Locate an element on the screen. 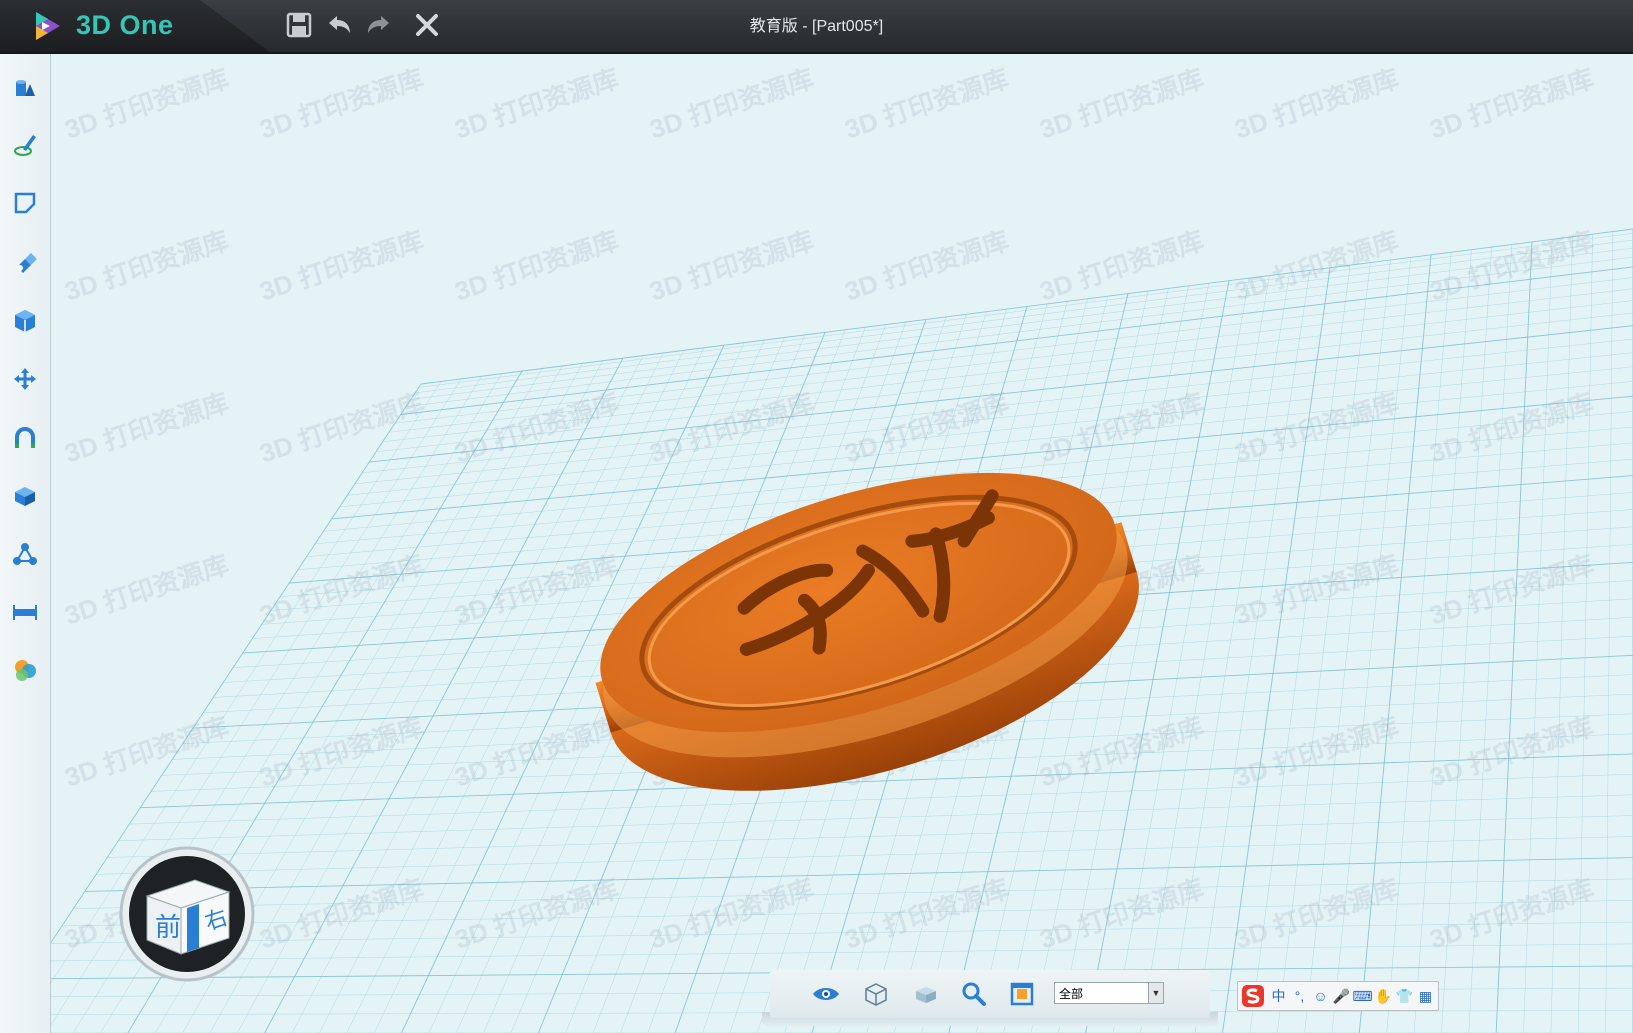 The height and width of the screenshot is (1033, 1633). basic-solid-button is located at coordinates (25, 86).